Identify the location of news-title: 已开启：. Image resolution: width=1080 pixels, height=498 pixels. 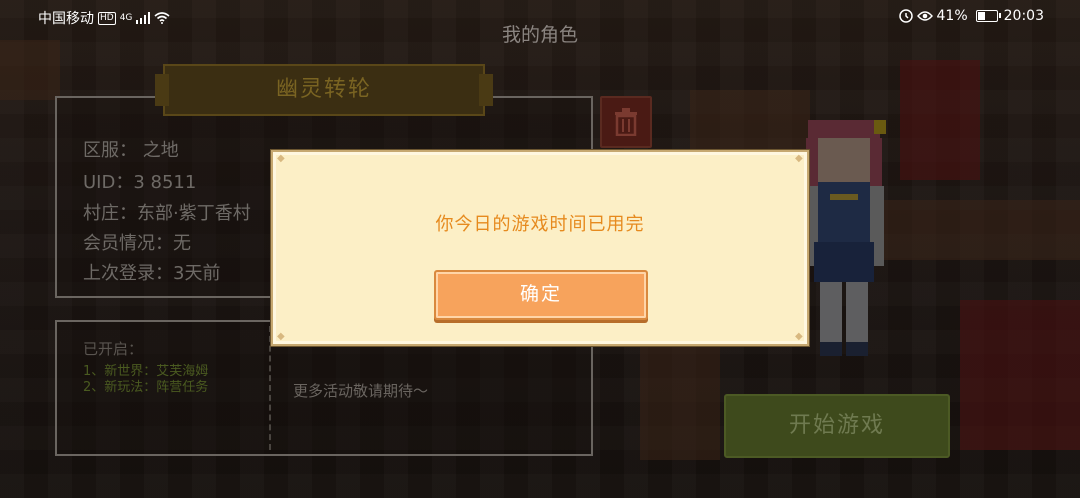
(113, 349).